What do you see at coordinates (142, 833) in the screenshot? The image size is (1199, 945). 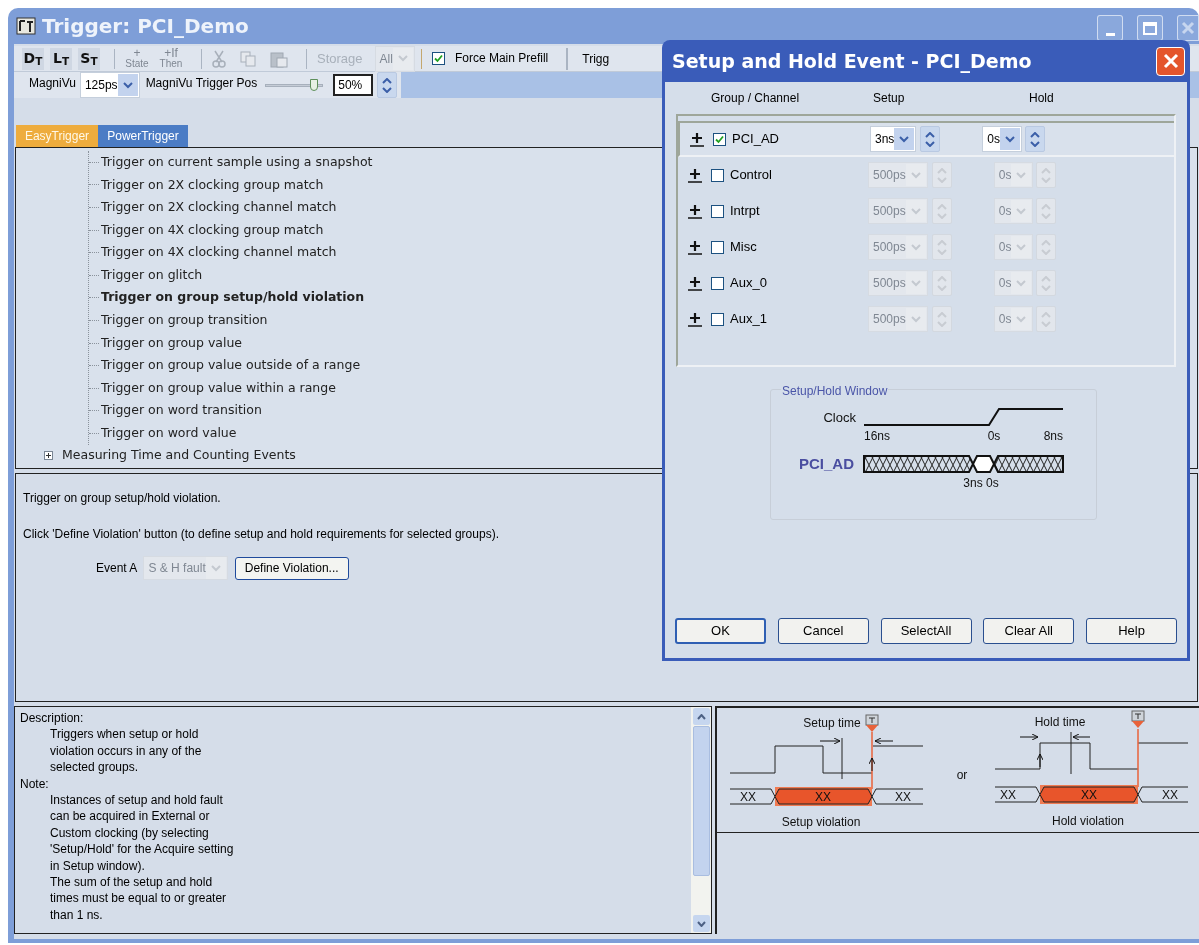 I see `help-paragraph: Instances of setup and hold fault can be acquired in External or Custom clocking (by selecting 'Setup/Hold' for the Acquire setting in Setup window).` at bounding box center [142, 833].